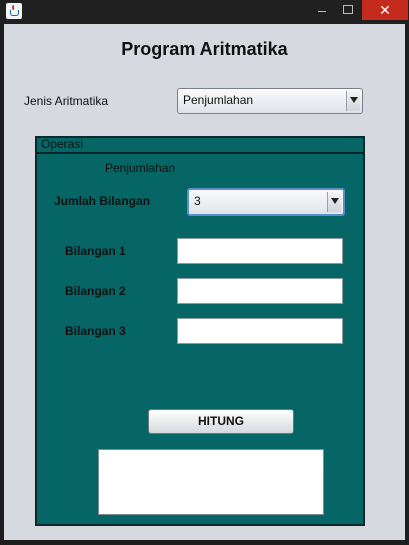 The image size is (409, 545). Describe the element at coordinates (218, 100) in the screenshot. I see `jenis-aritmatika-value: Penjumlahan` at that location.